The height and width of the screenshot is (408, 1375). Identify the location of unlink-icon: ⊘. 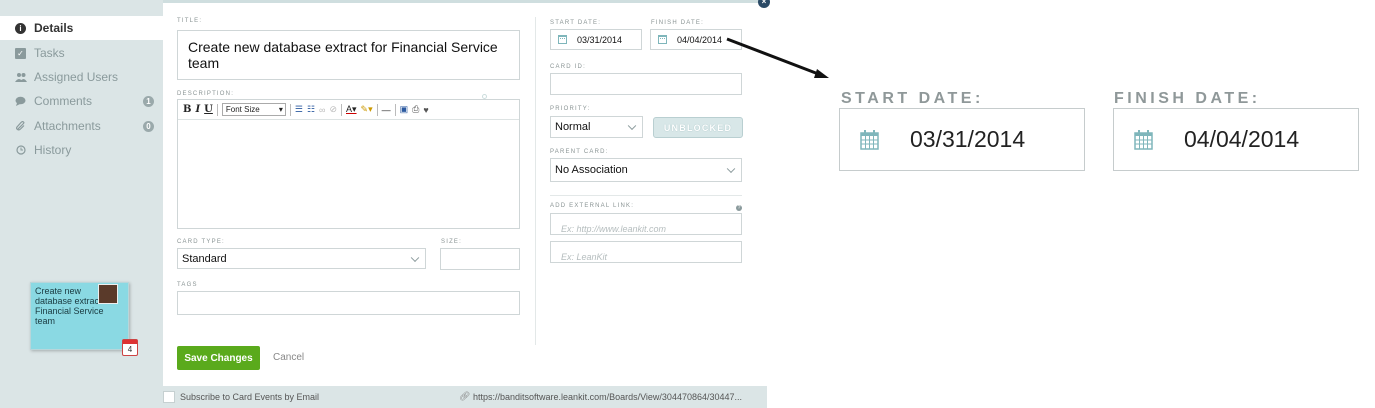
(333, 109).